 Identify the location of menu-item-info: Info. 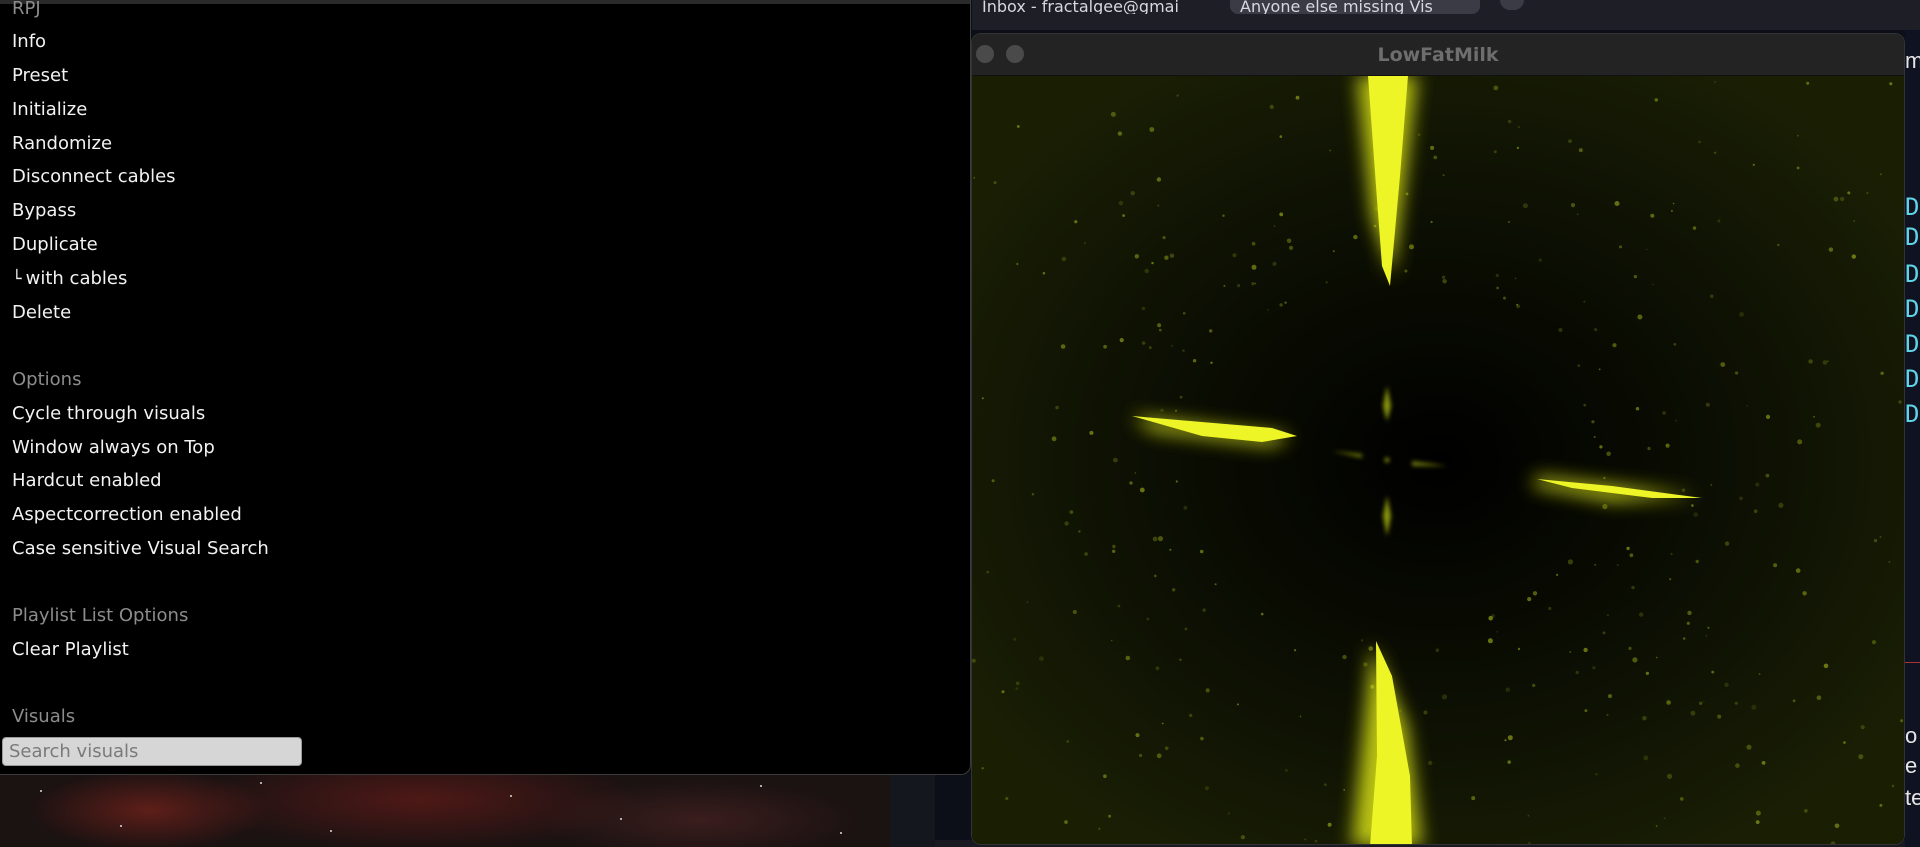
(29, 42).